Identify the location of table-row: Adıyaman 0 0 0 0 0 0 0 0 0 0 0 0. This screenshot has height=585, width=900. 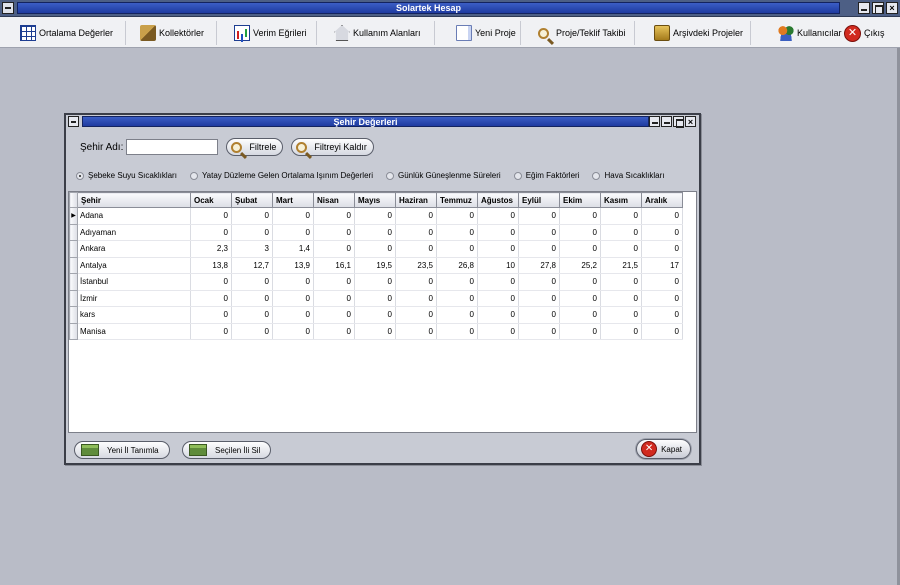
(376, 232).